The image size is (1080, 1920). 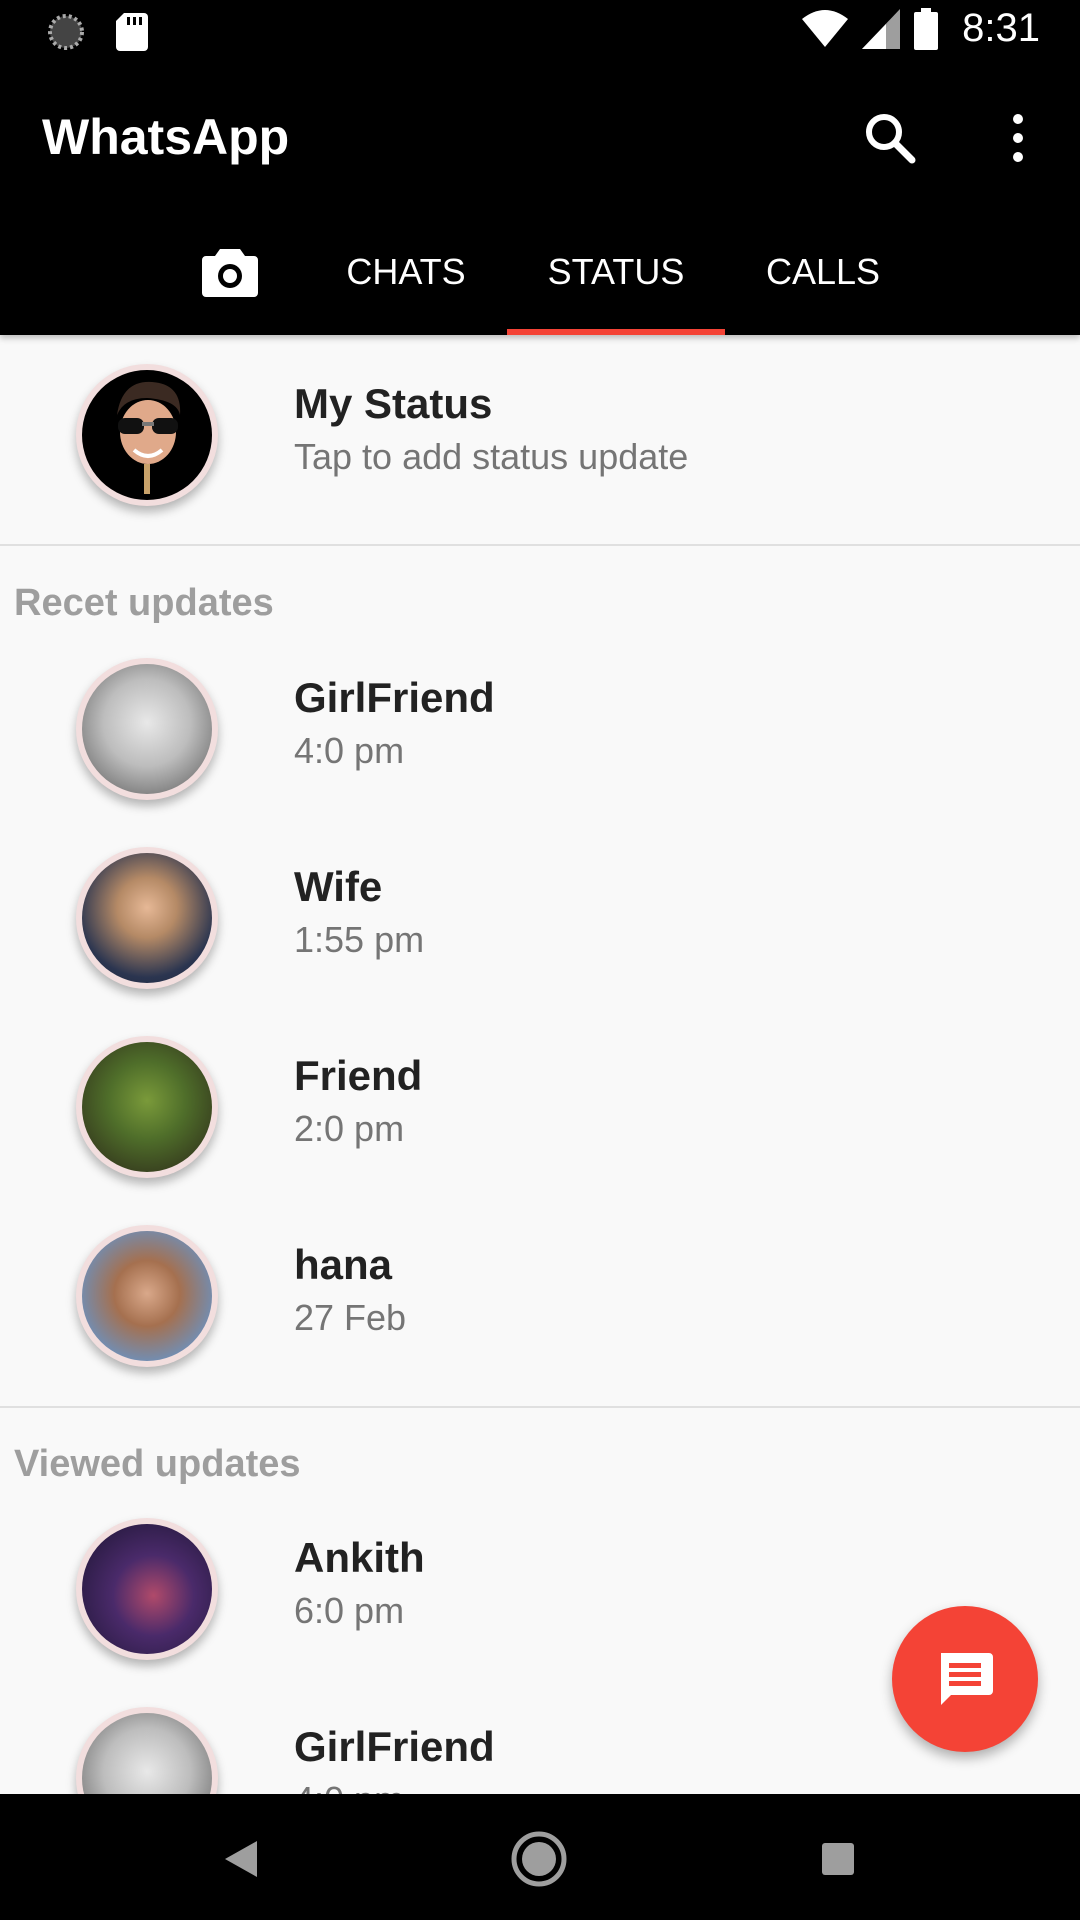 I want to click on home-button, so click(x=539, y=1859).